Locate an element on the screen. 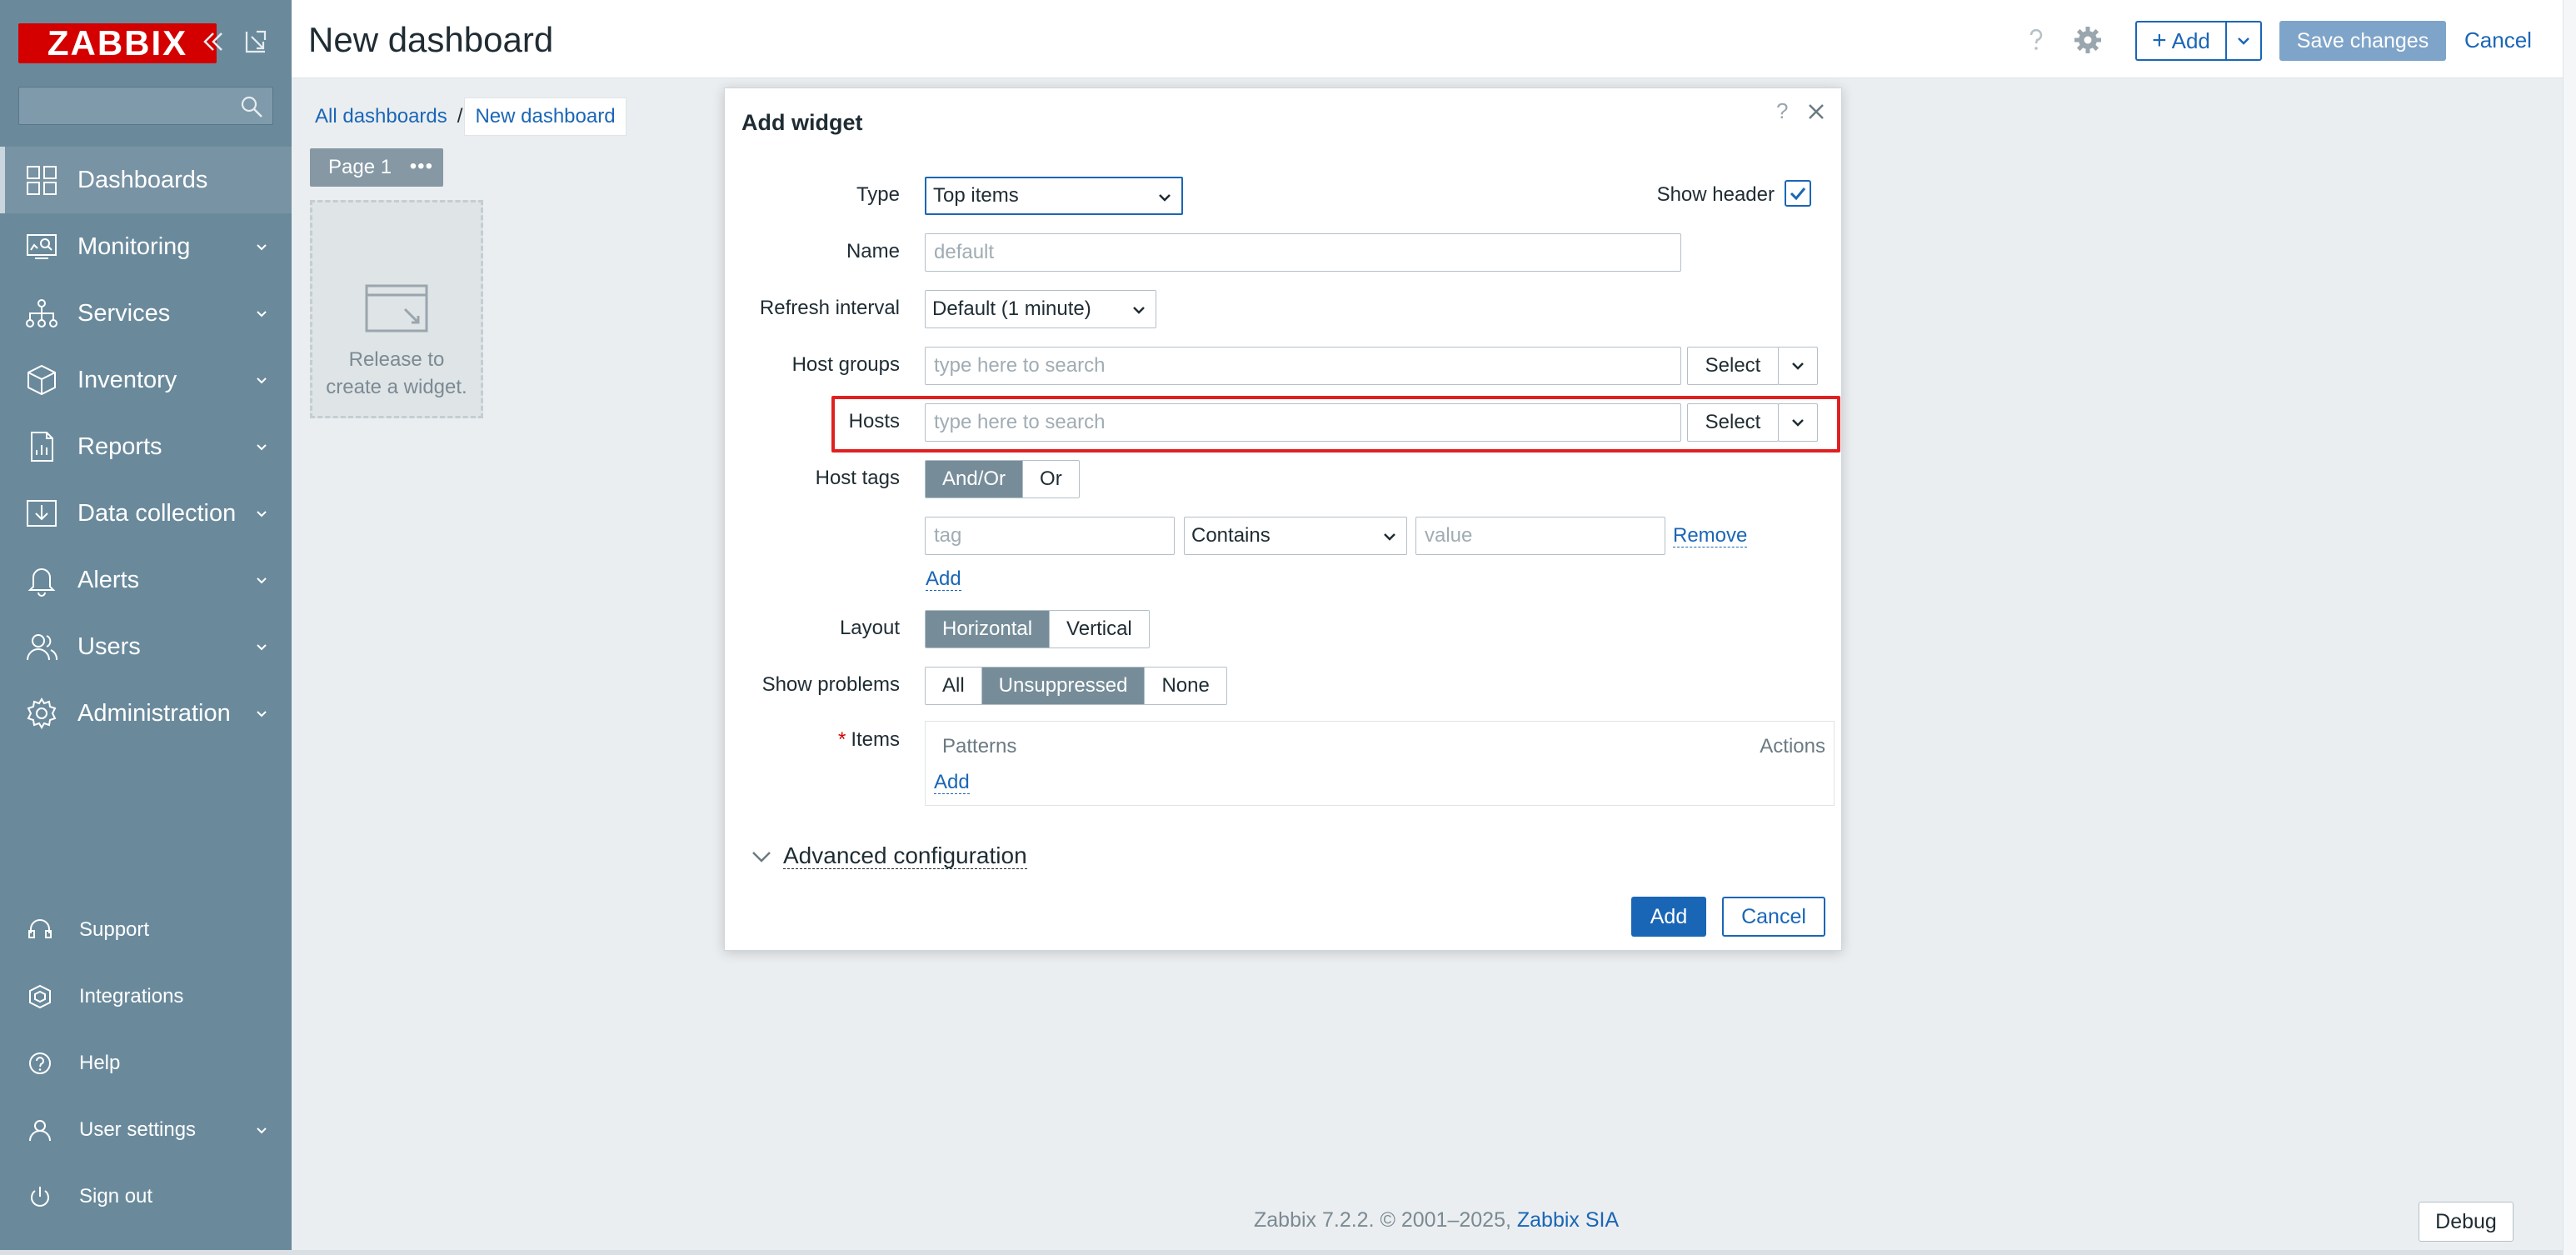 The width and height of the screenshot is (2576, 1255). name-input: default is located at coordinates (1303, 252).